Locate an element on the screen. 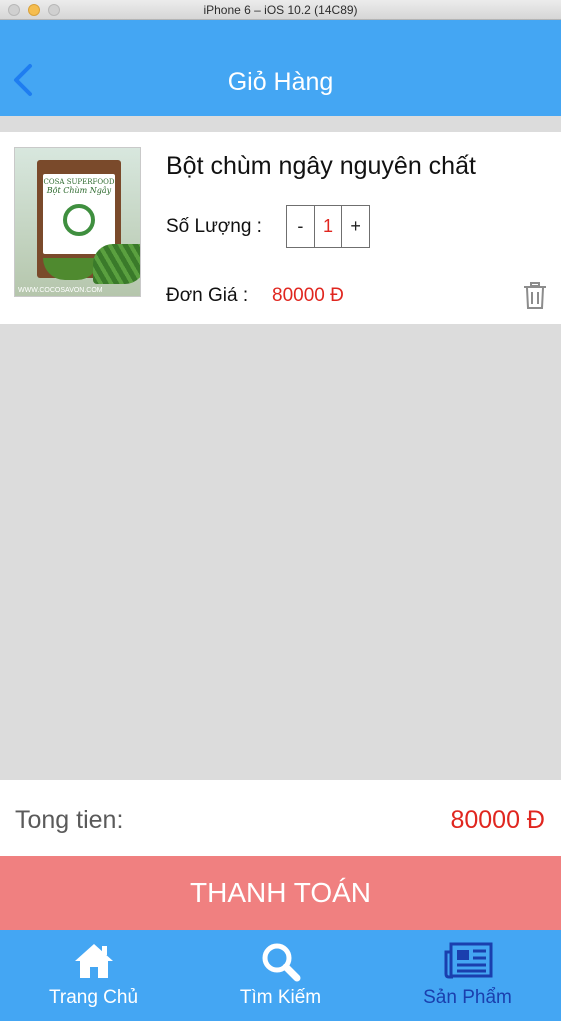  trash-icon is located at coordinates (535, 295).